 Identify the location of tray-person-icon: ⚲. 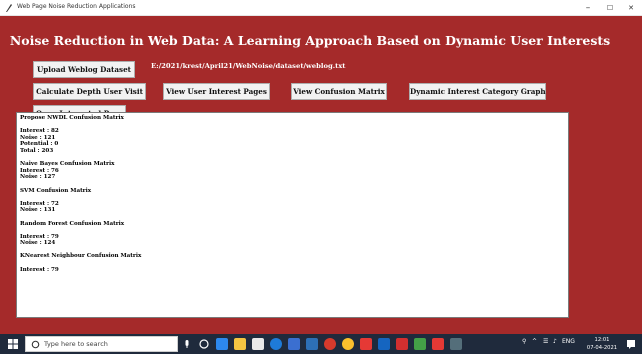
(524, 341).